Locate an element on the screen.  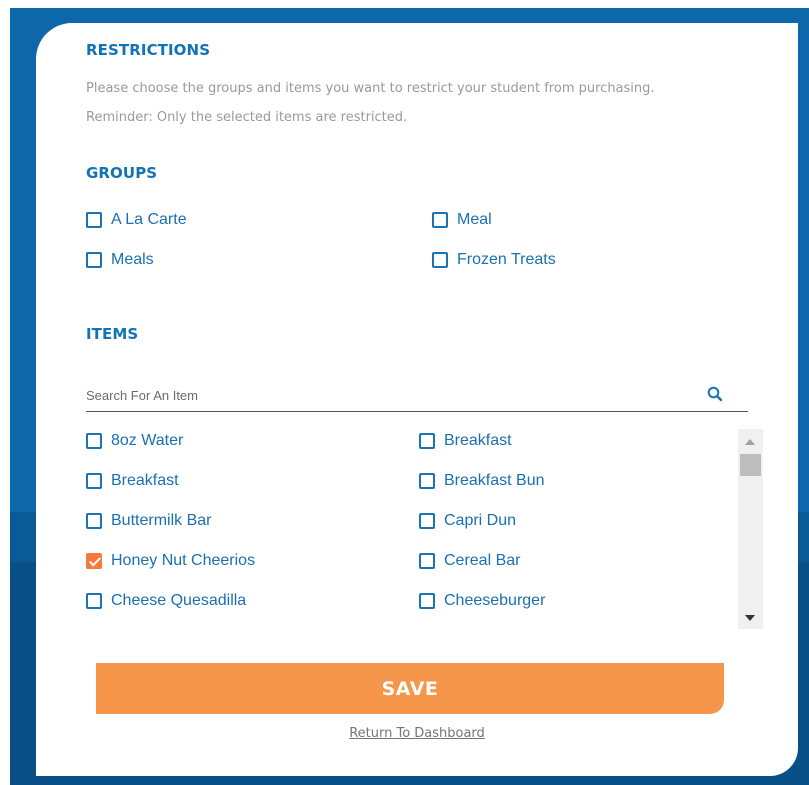
scroll-down-arrow-icon is located at coordinates (750, 618).